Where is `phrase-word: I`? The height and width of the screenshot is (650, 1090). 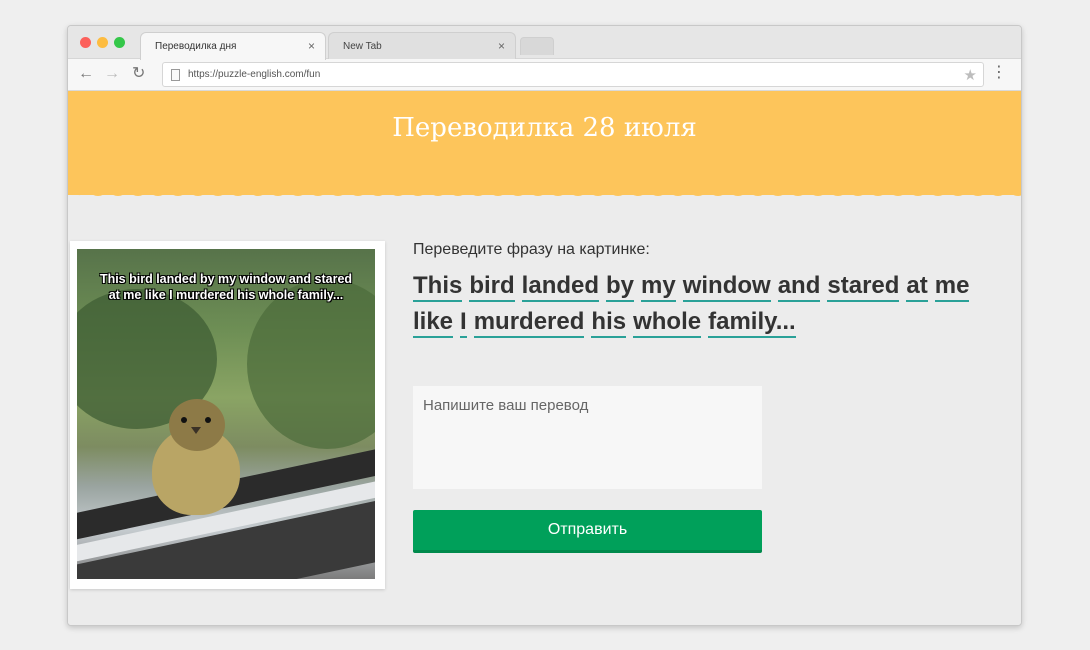 phrase-word: I is located at coordinates (463, 323).